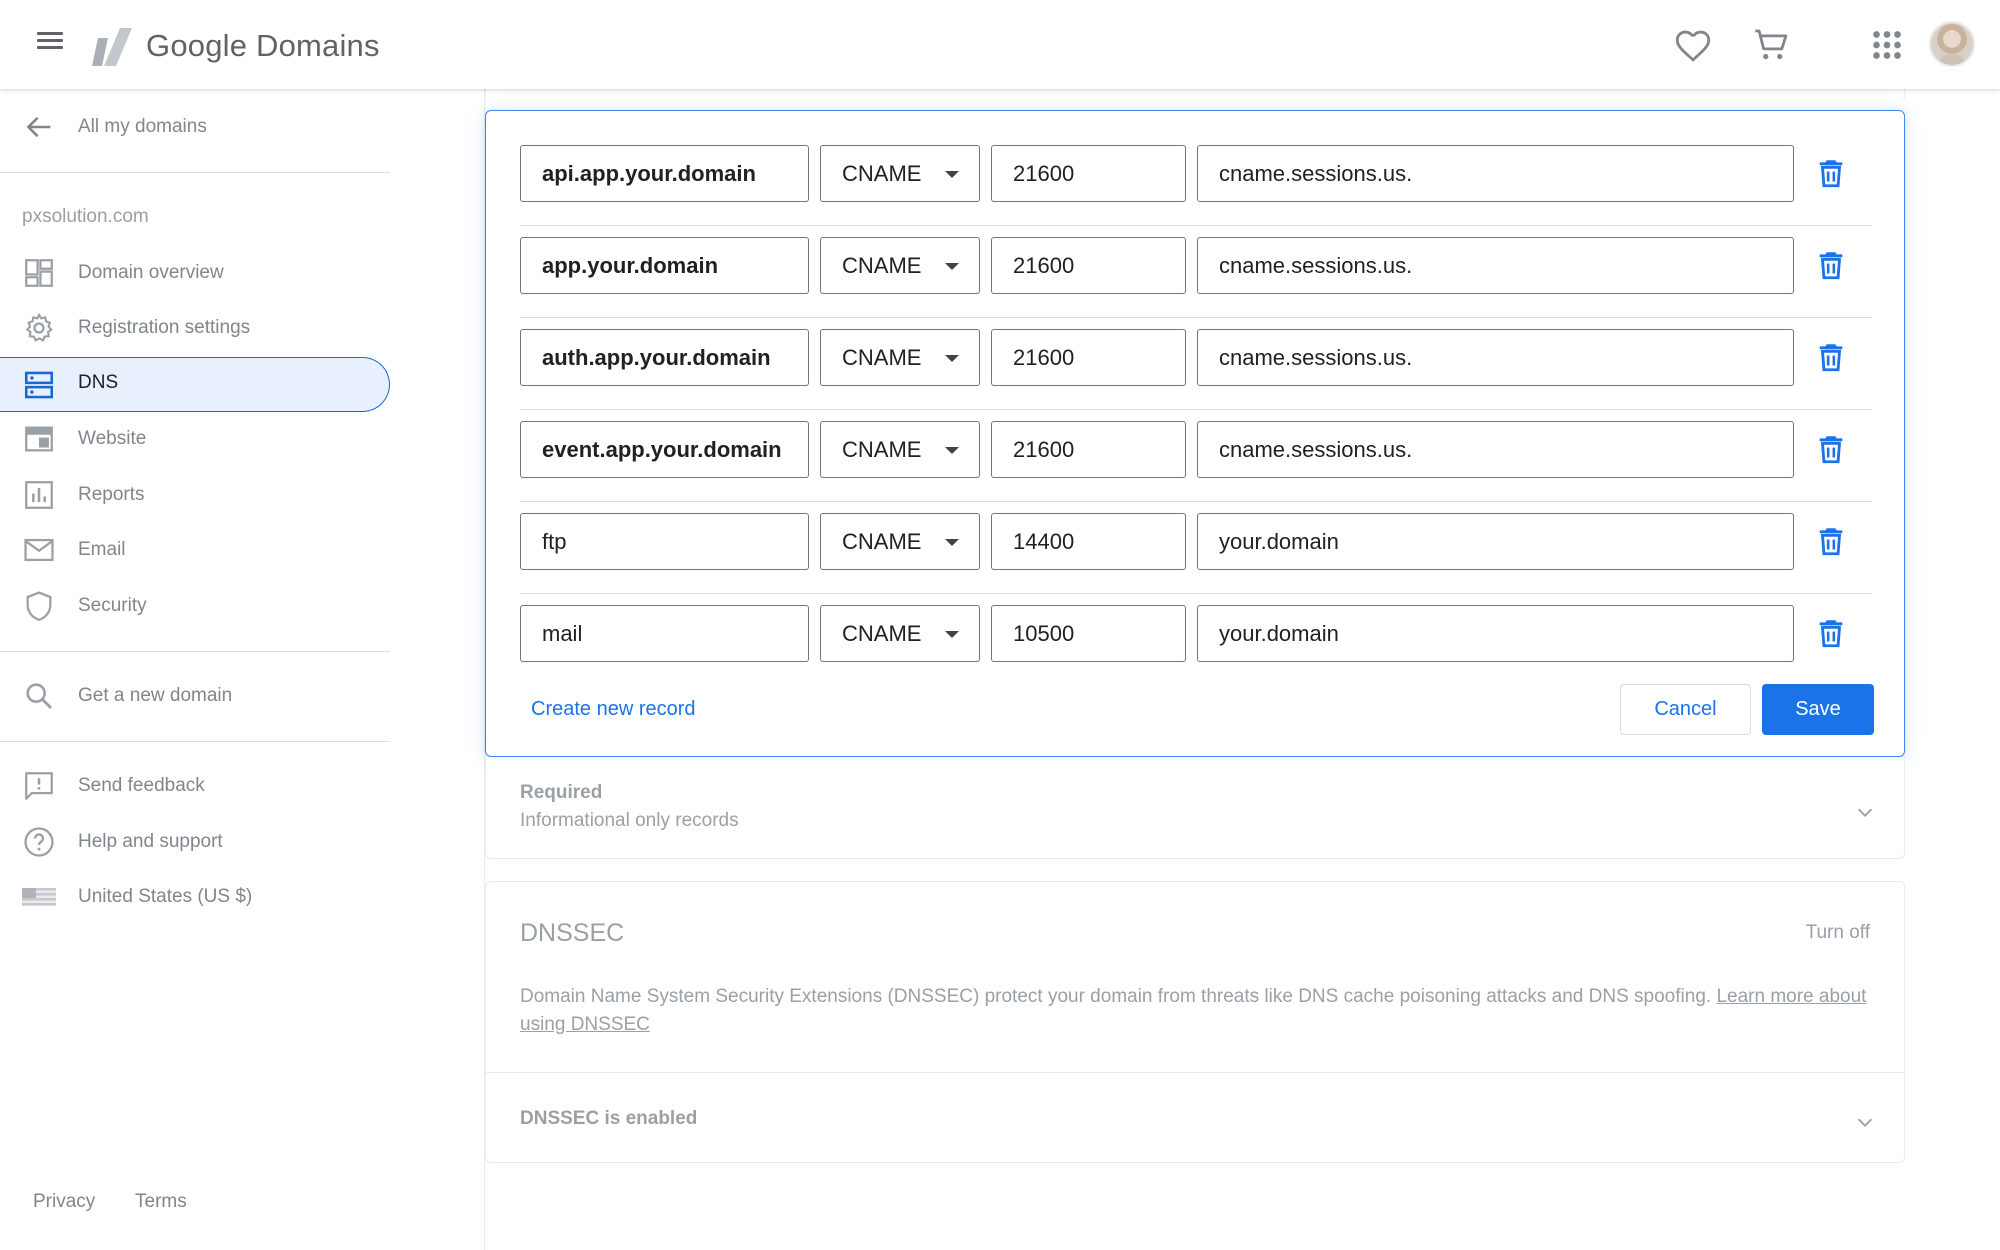 The height and width of the screenshot is (1250, 2000). Describe the element at coordinates (39, 550) in the screenshot. I see `mail-icon` at that location.